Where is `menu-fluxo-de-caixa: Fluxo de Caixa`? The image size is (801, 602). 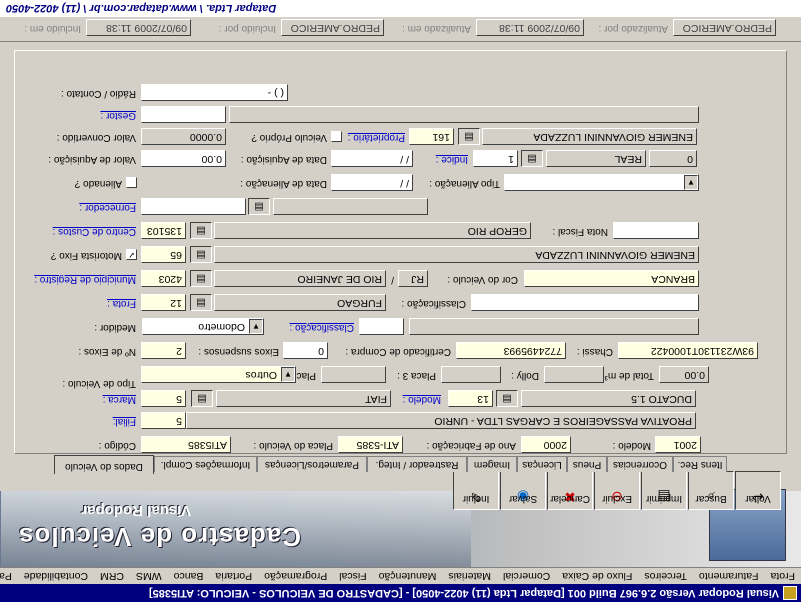 menu-fluxo-de-caixa: Fluxo de Caixa is located at coordinates (597, 576).